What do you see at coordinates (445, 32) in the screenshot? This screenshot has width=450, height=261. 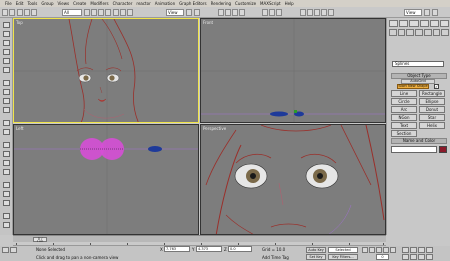 I see `systems-icon` at bounding box center [445, 32].